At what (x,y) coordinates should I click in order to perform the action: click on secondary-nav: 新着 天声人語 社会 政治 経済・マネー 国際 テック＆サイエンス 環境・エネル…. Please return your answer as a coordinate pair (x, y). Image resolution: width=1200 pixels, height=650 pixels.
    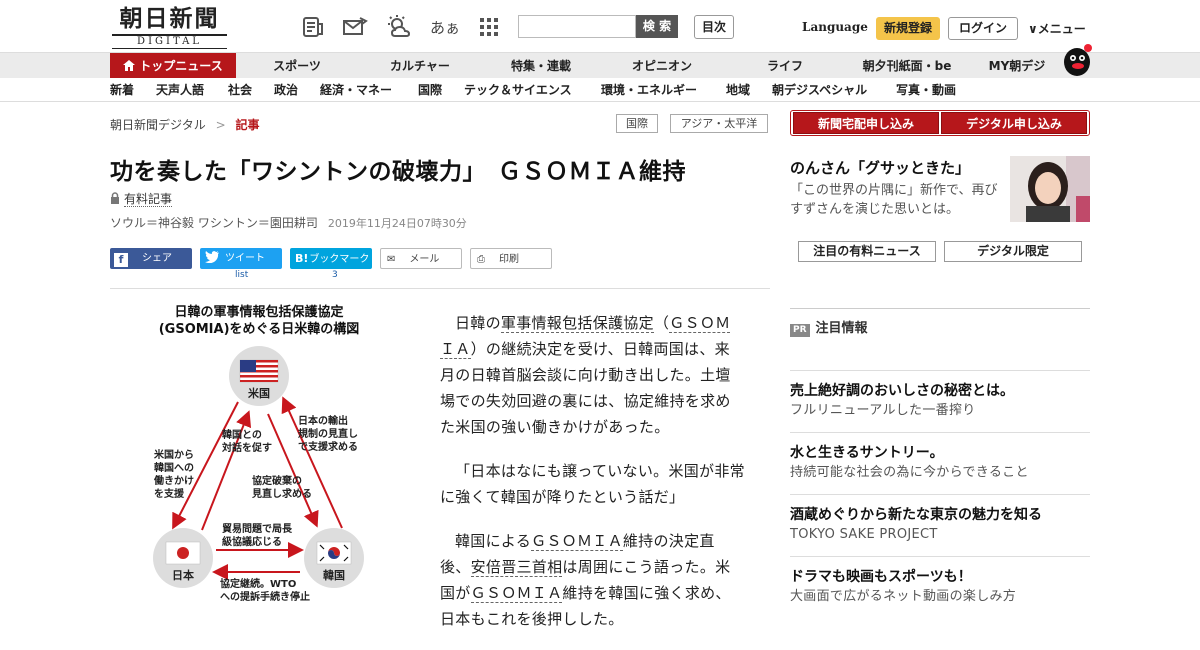
    Looking at the image, I should click on (600, 90).